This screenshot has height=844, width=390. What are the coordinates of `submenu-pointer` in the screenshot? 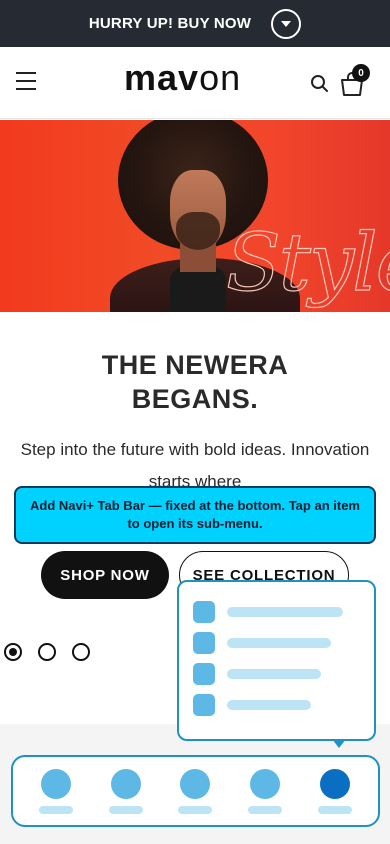 It's located at (339, 743).